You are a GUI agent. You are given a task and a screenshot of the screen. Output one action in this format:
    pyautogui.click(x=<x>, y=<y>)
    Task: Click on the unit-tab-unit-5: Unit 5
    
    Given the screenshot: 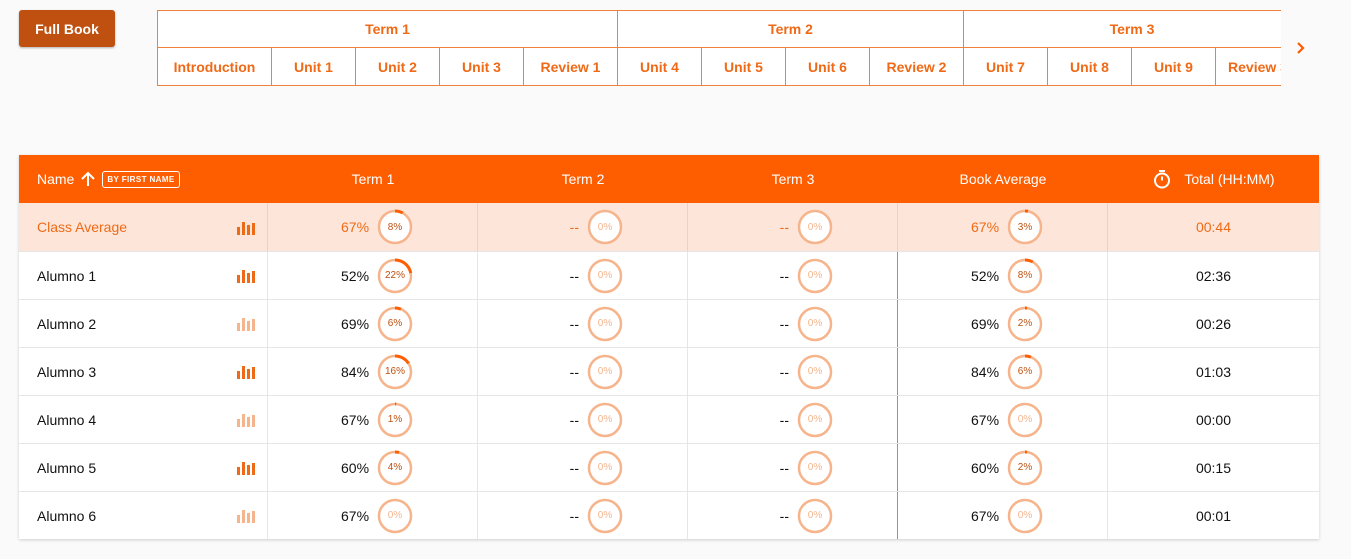 What is the action you would take?
    pyautogui.click(x=744, y=66)
    